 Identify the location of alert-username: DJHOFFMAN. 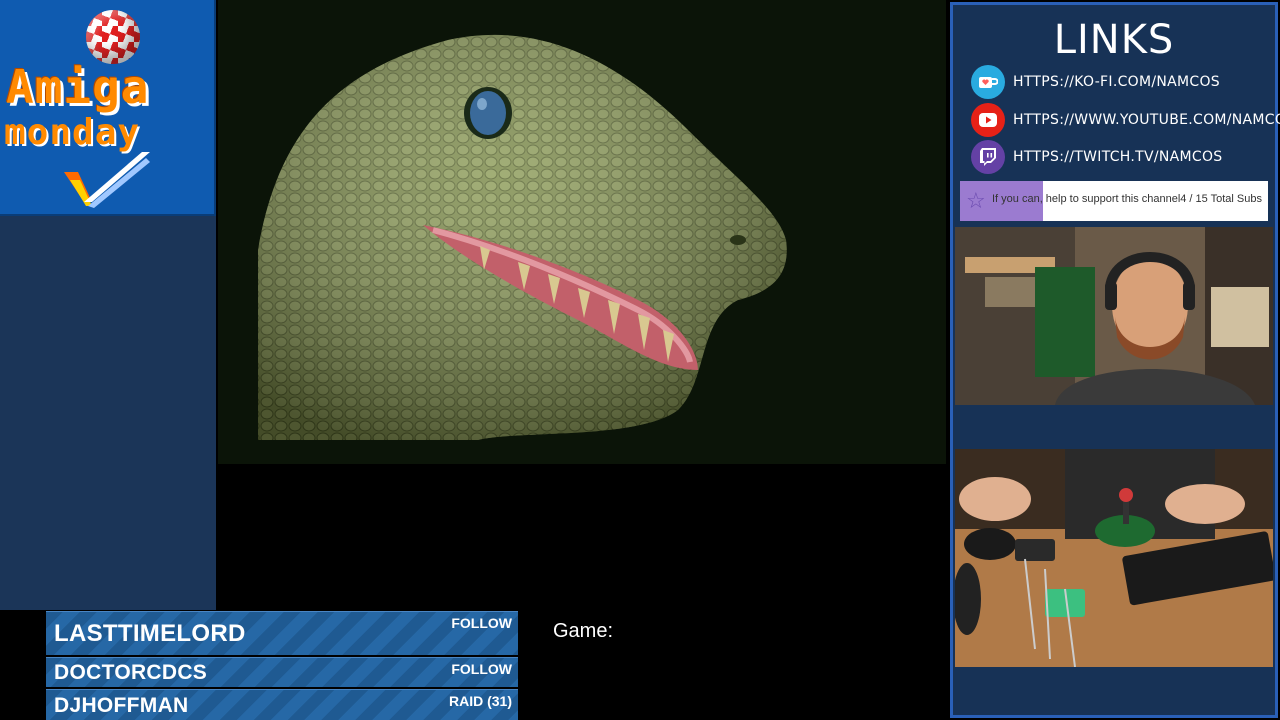
(121, 705).